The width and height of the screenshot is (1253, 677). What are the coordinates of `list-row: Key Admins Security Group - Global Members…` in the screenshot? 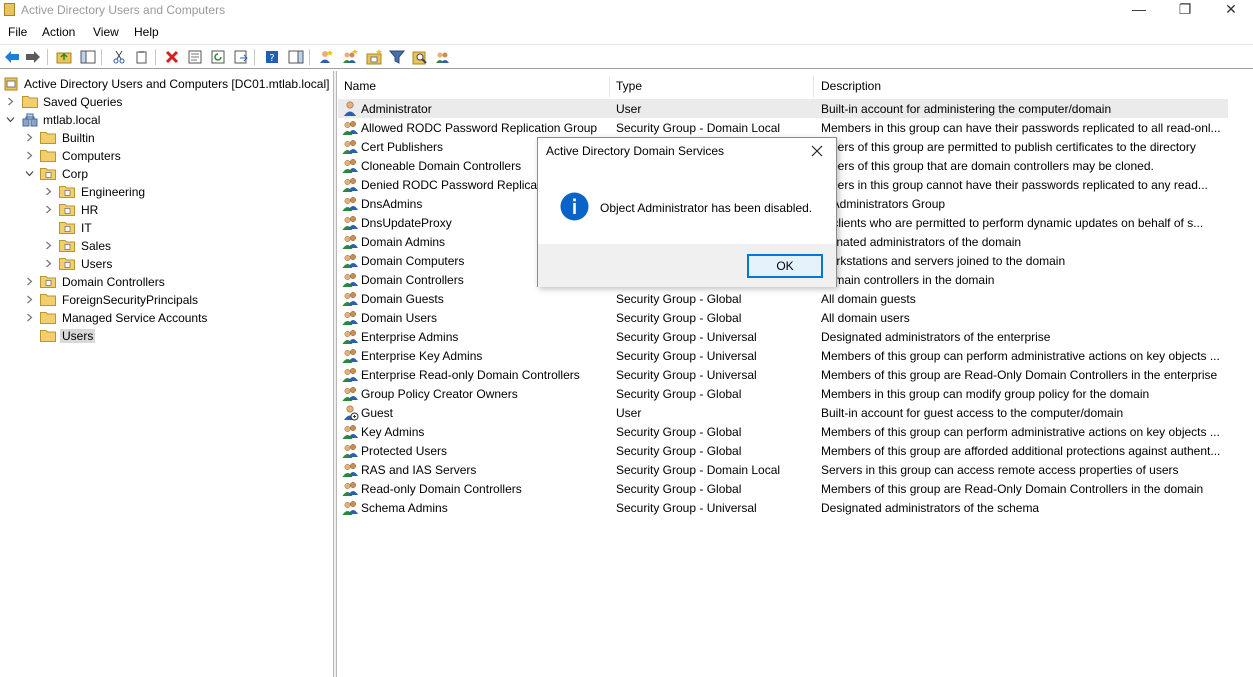 It's located at (783, 431).